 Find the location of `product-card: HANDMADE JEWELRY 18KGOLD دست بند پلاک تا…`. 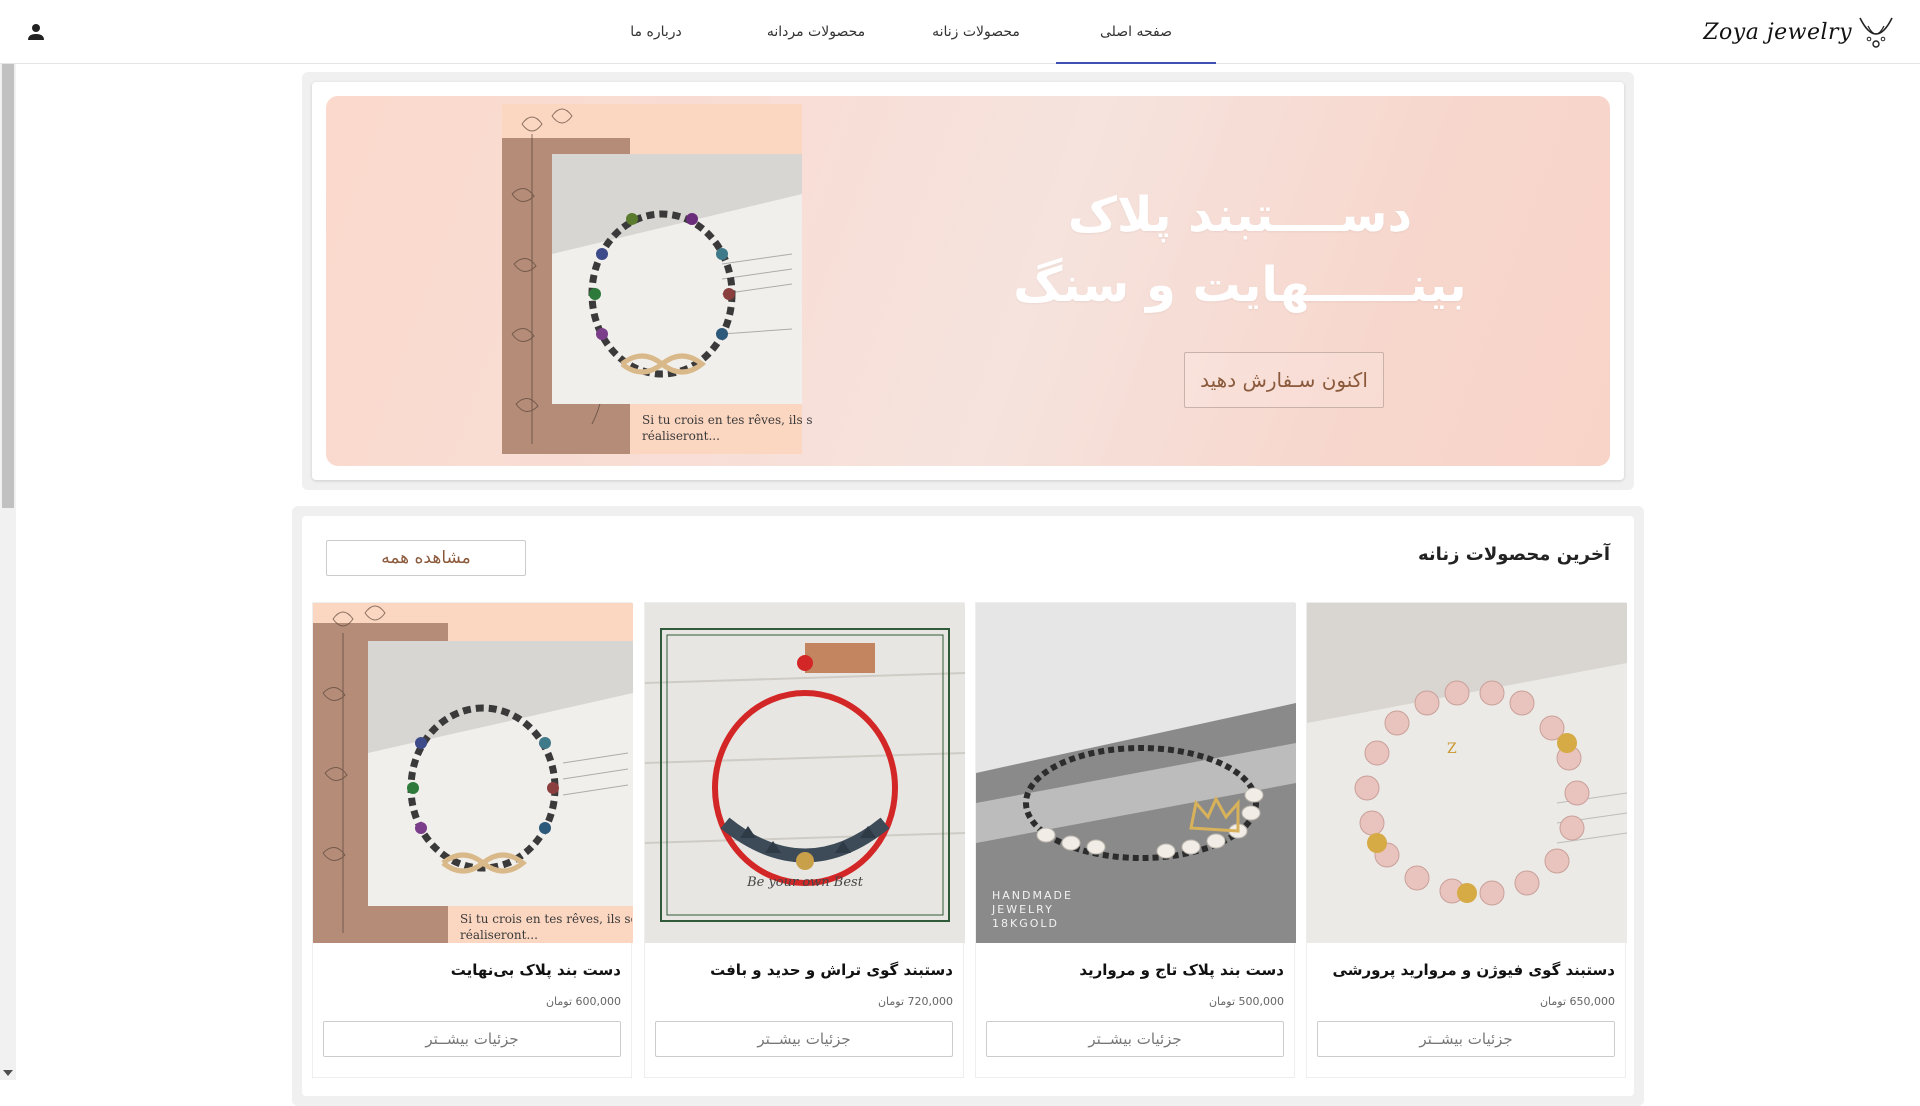

product-card: HANDMADE JEWELRY 18KGOLD دست بند پلاک تا… is located at coordinates (1135, 840).